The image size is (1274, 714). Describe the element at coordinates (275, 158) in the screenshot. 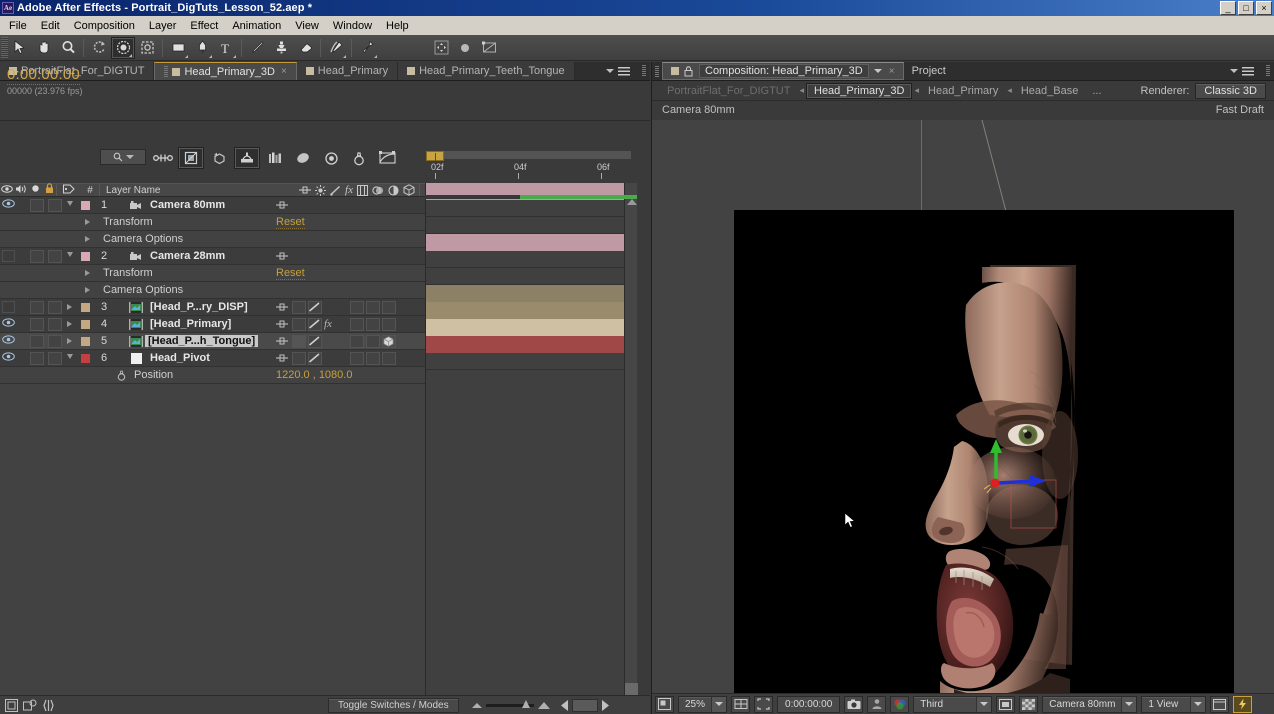

I see `motion-blur-icon` at that location.